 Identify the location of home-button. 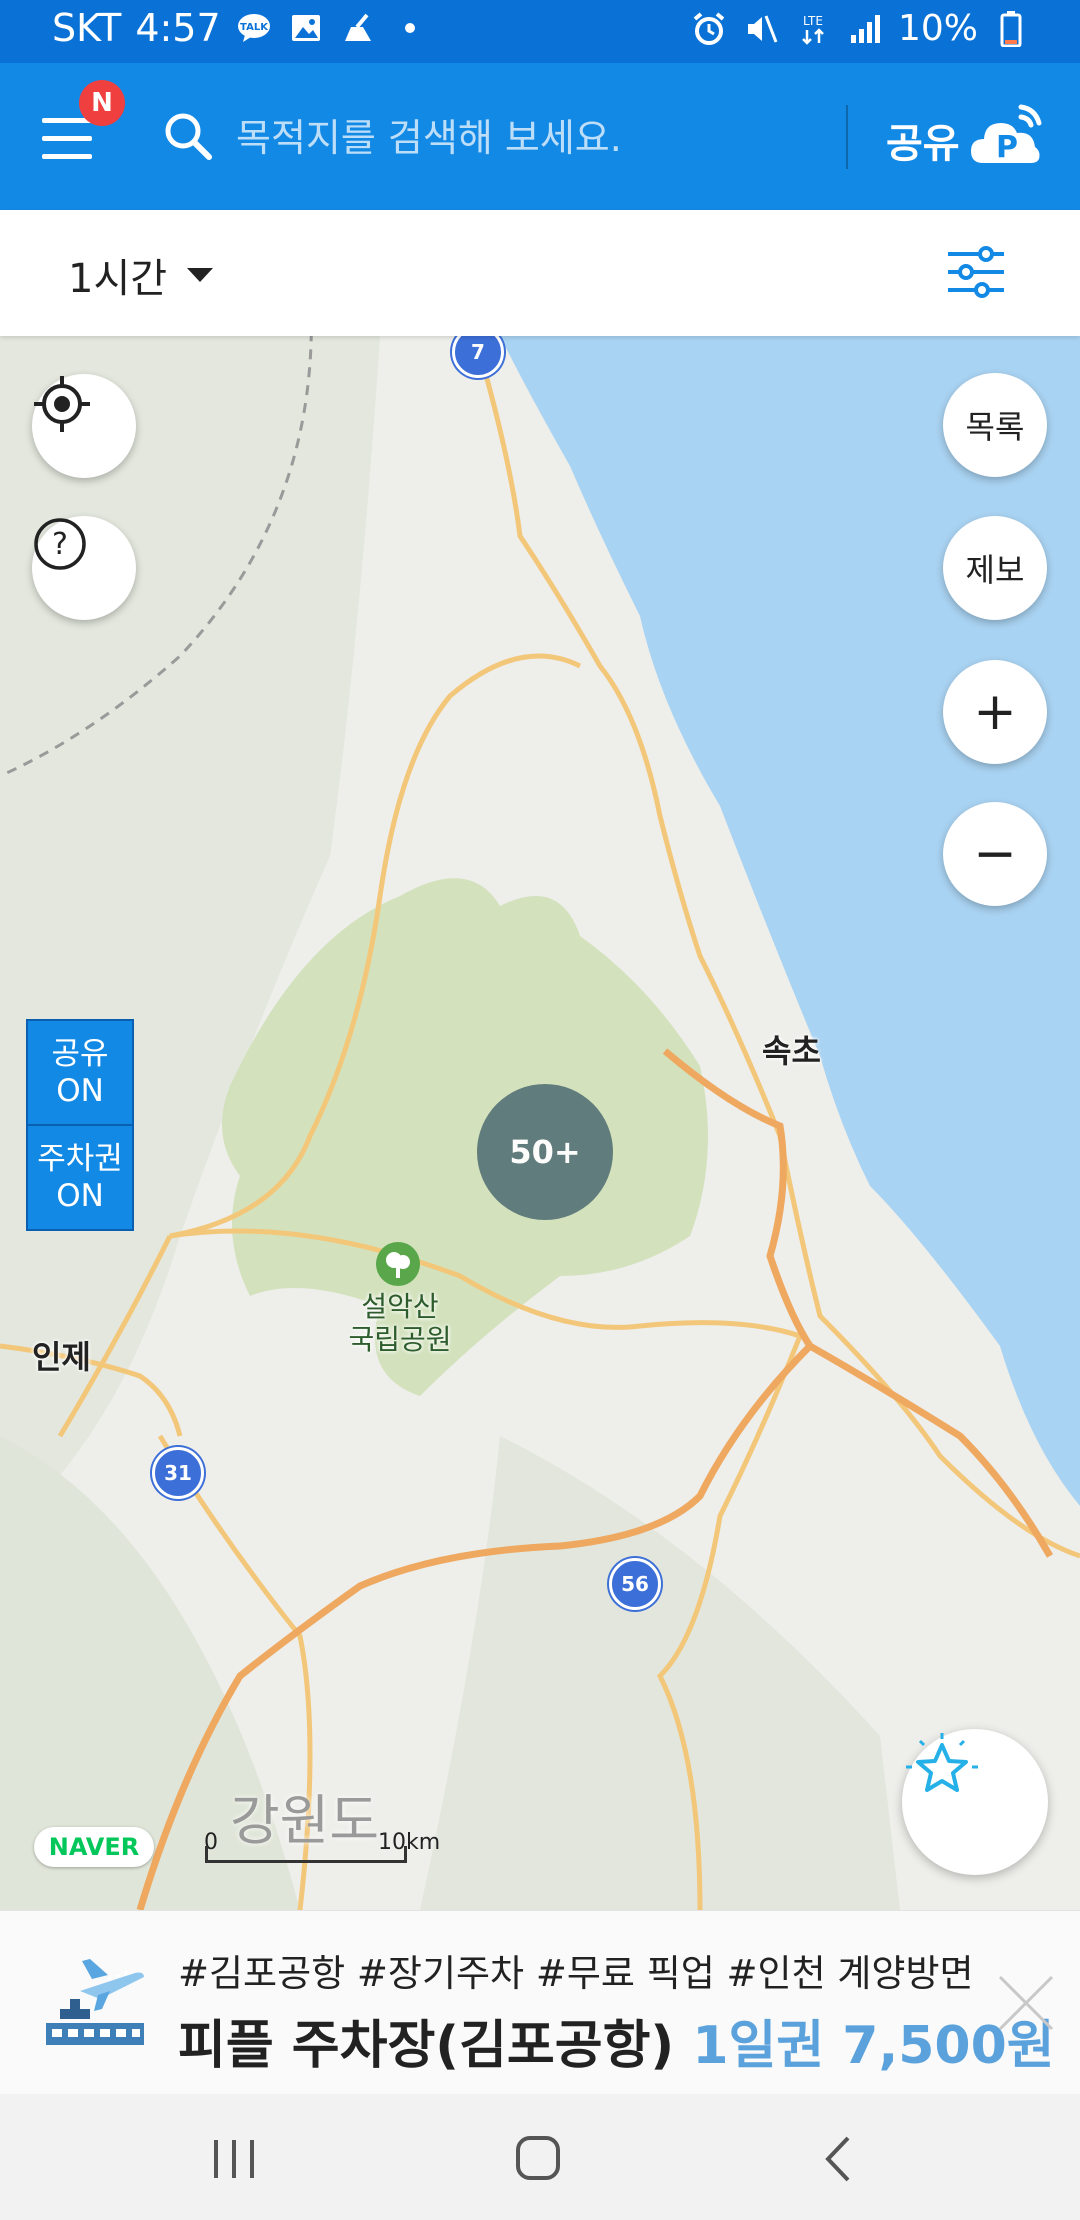
(538, 2159).